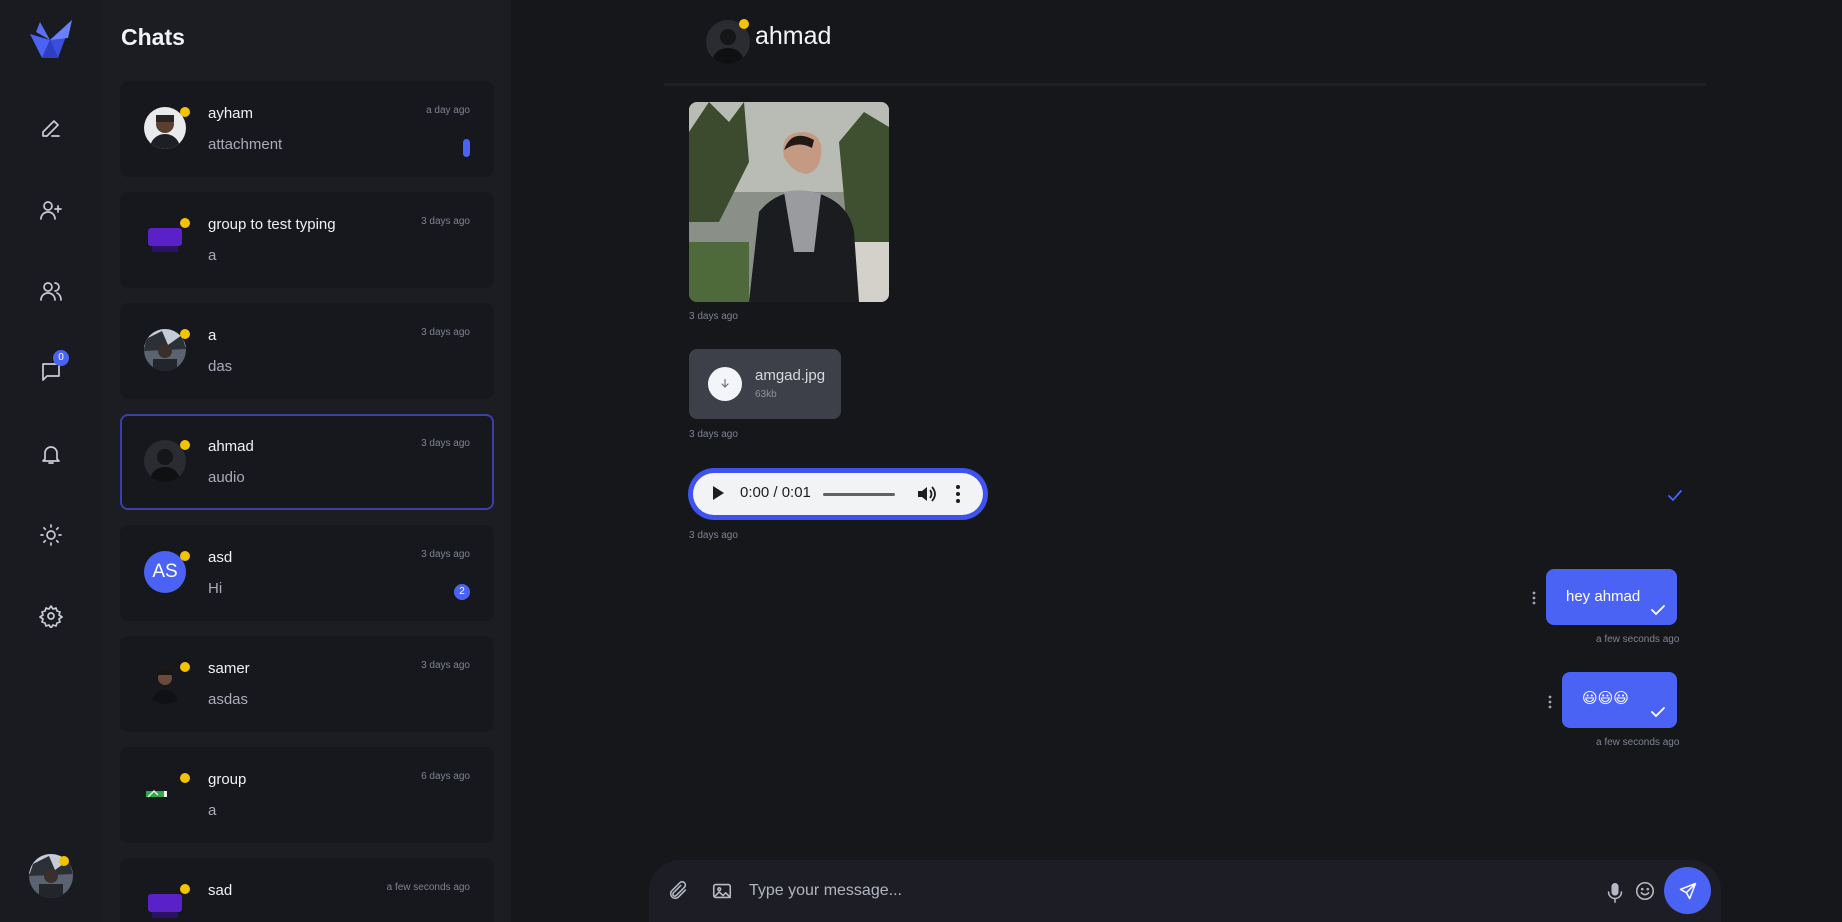  I want to click on chat-name: asd, so click(220, 557).